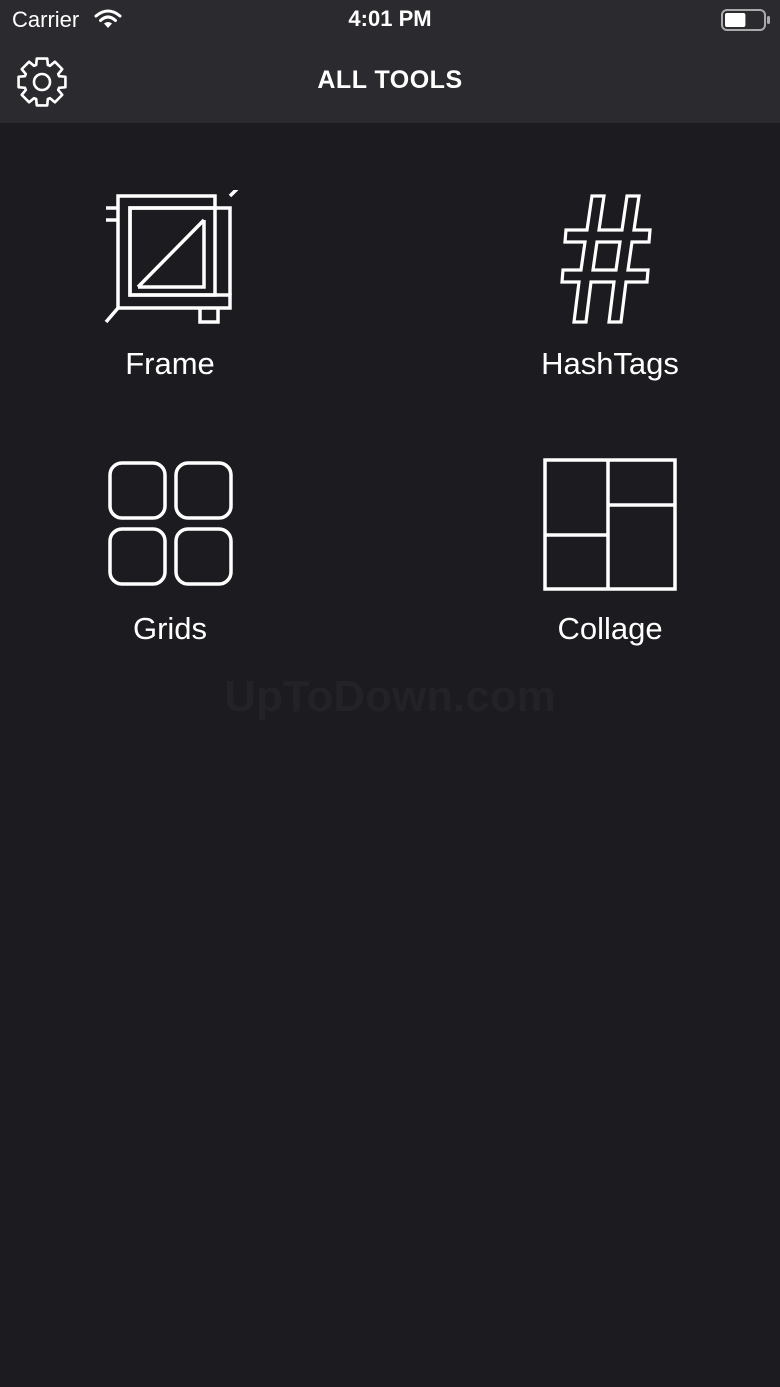 The image size is (780, 1387). Describe the element at coordinates (745, 20) in the screenshot. I see `battery-icon` at that location.